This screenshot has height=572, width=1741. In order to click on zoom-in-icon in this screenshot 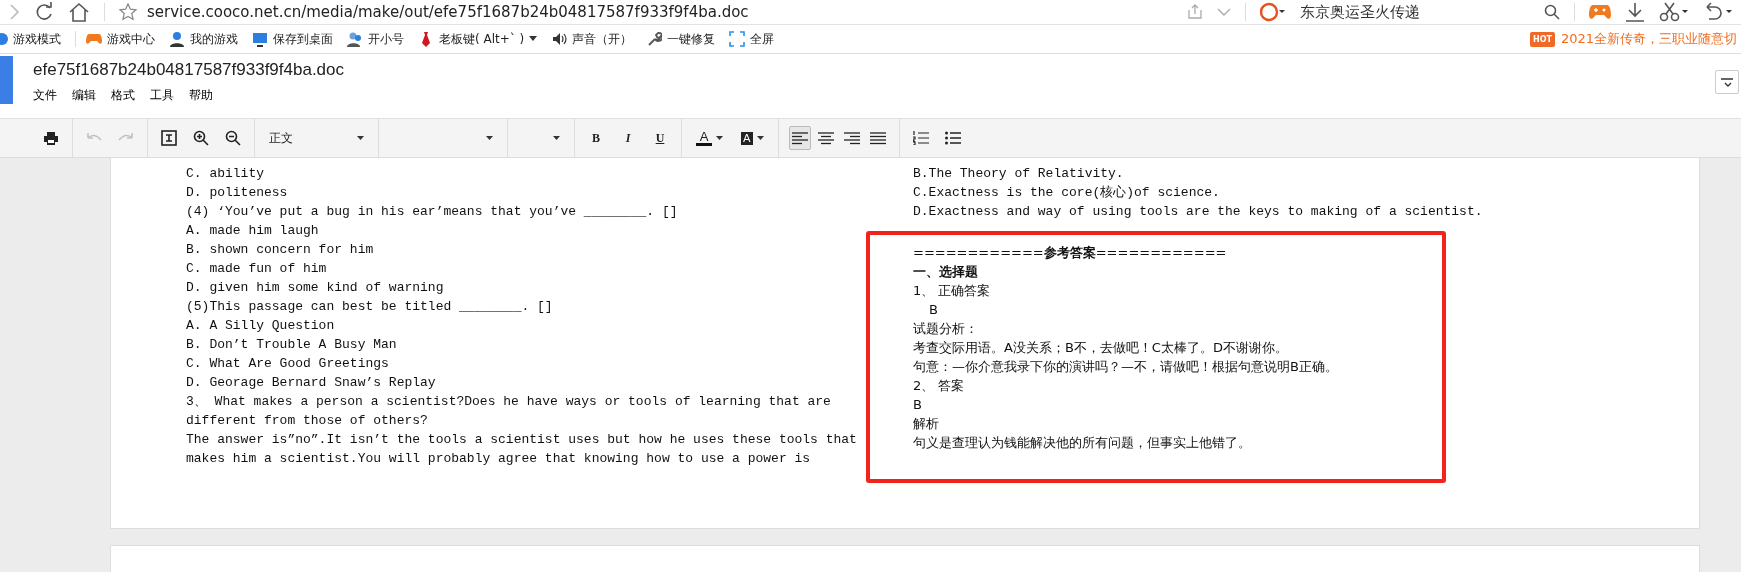, I will do `click(201, 138)`.